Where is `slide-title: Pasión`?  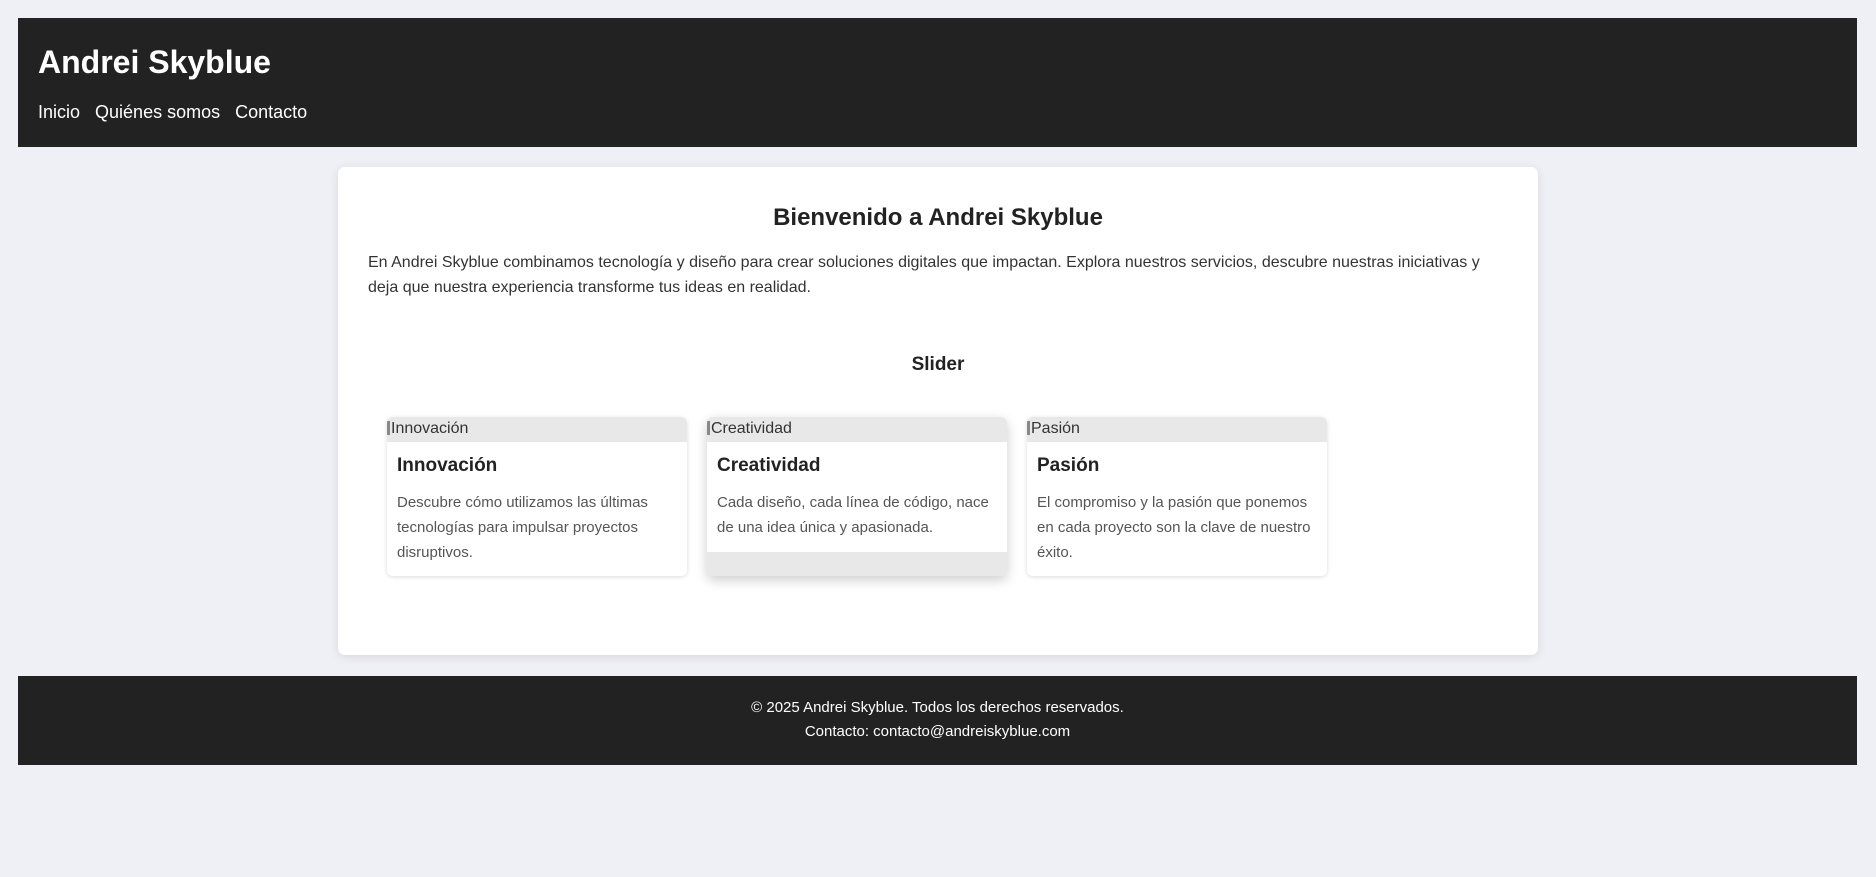
slide-title: Pasión is located at coordinates (1068, 465).